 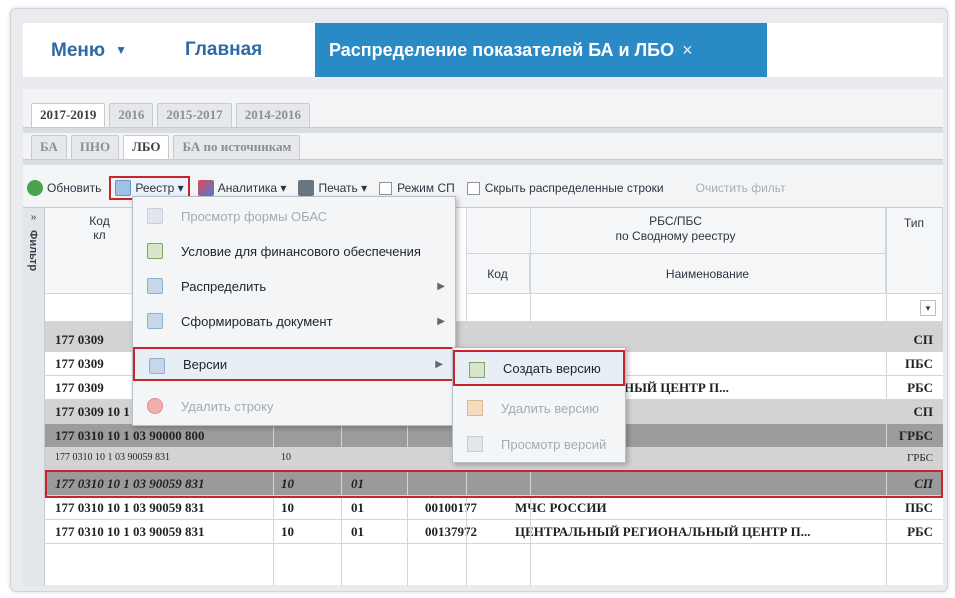 I want to click on tab-lbo: ЛБО, so click(x=146, y=147).